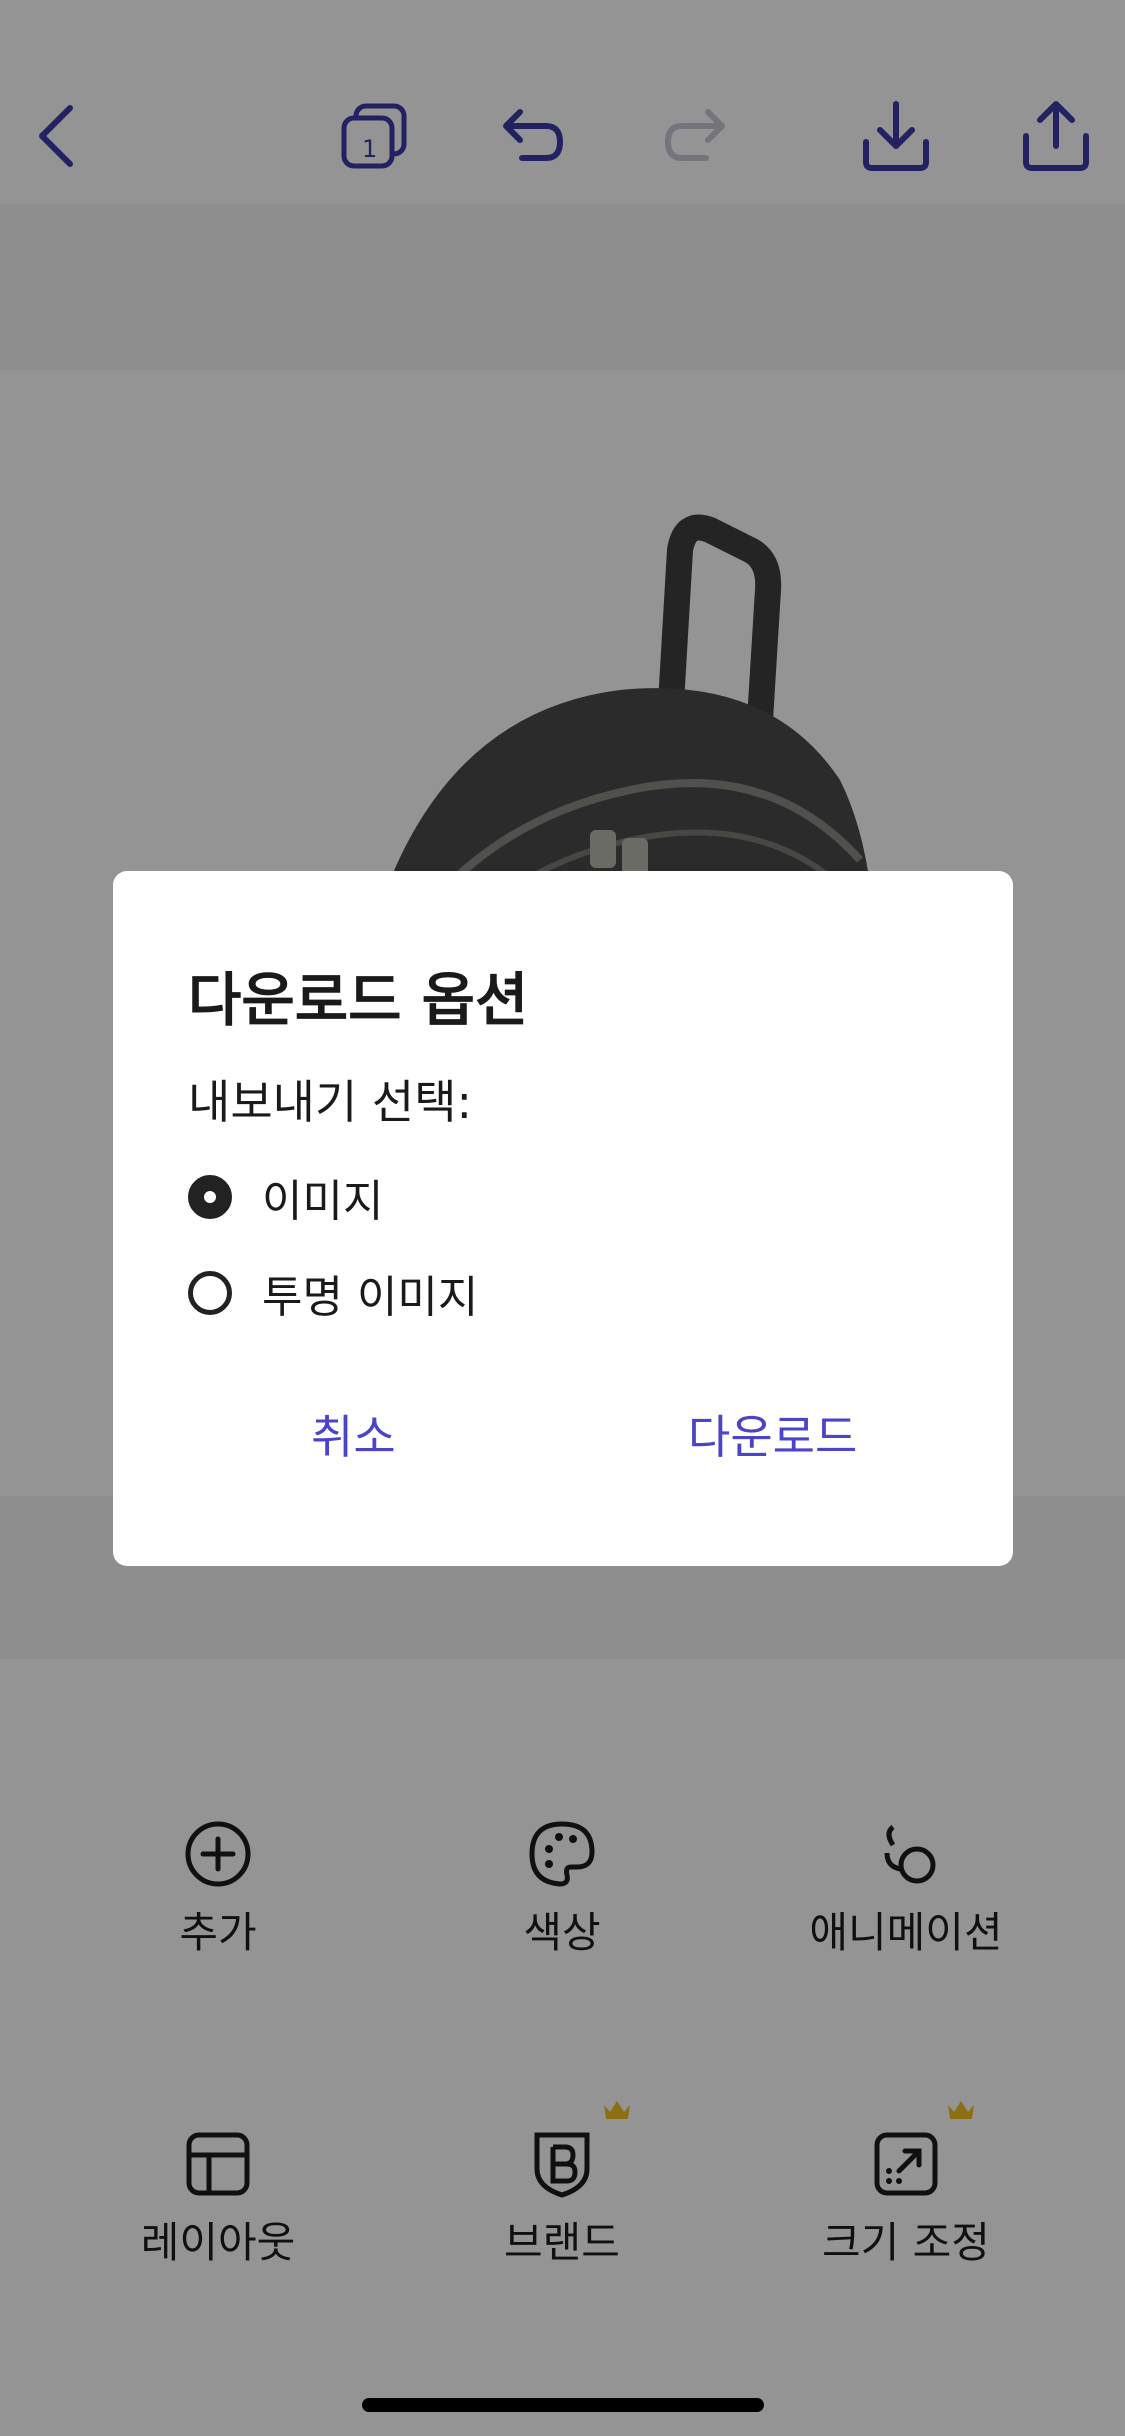 The width and height of the screenshot is (1125, 2436). I want to click on option-image: 이미지, so click(285, 1197).